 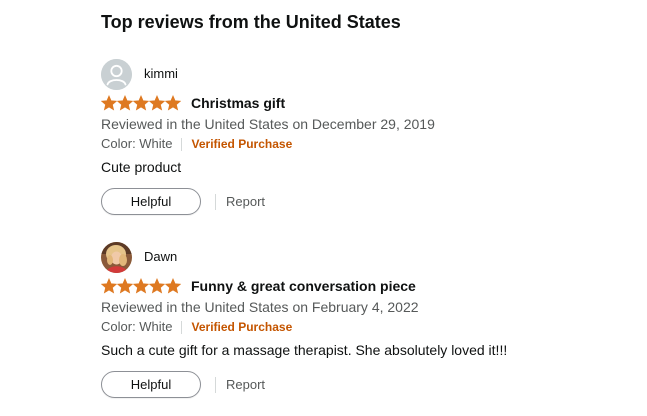 I want to click on reviewer-name: kimmi, so click(x=161, y=74).